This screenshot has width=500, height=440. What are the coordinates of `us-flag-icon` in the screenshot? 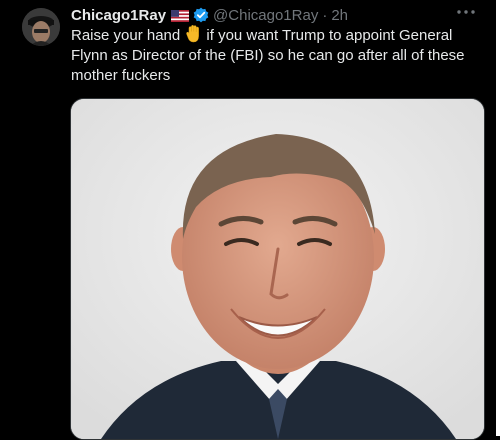 It's located at (180, 15).